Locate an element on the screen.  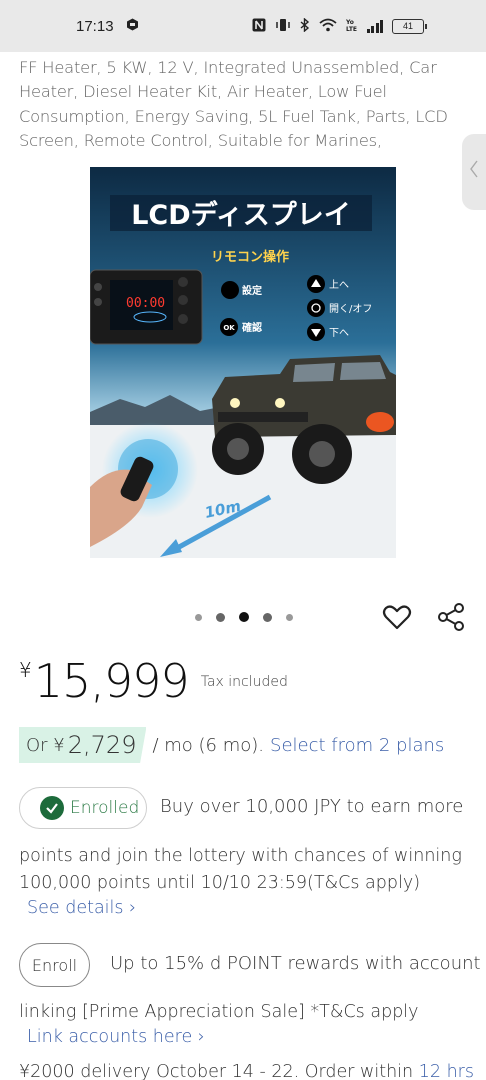
chevron-left-icon is located at coordinates (474, 172).